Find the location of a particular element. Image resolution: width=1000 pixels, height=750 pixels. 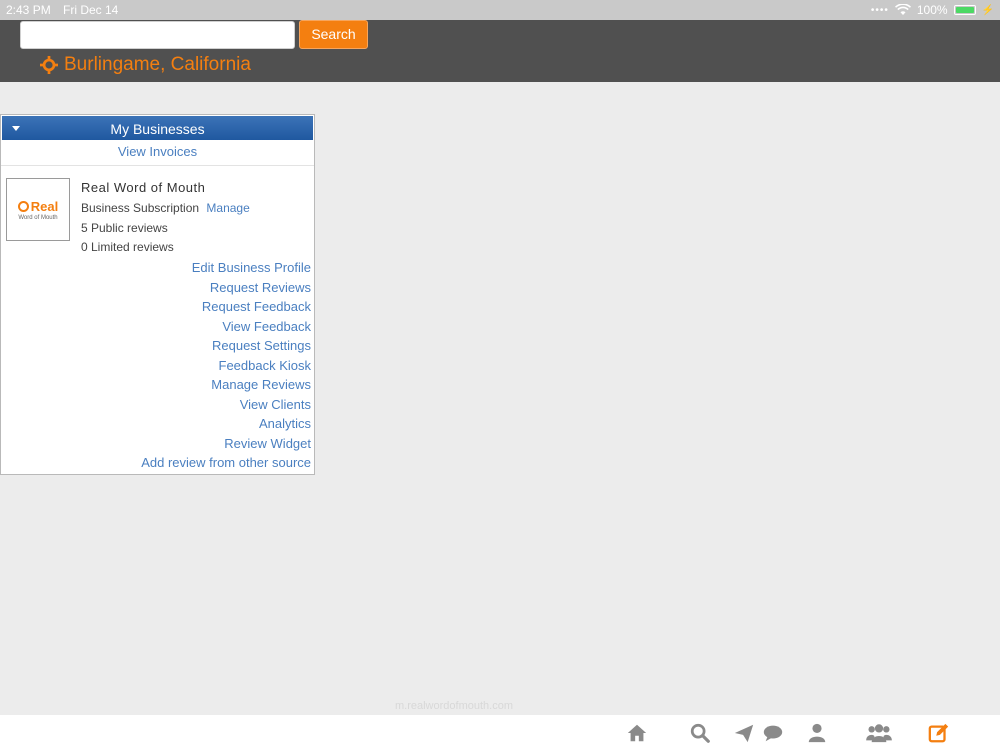

status-right: •••• 100% ⚡ is located at coordinates (932, 10).